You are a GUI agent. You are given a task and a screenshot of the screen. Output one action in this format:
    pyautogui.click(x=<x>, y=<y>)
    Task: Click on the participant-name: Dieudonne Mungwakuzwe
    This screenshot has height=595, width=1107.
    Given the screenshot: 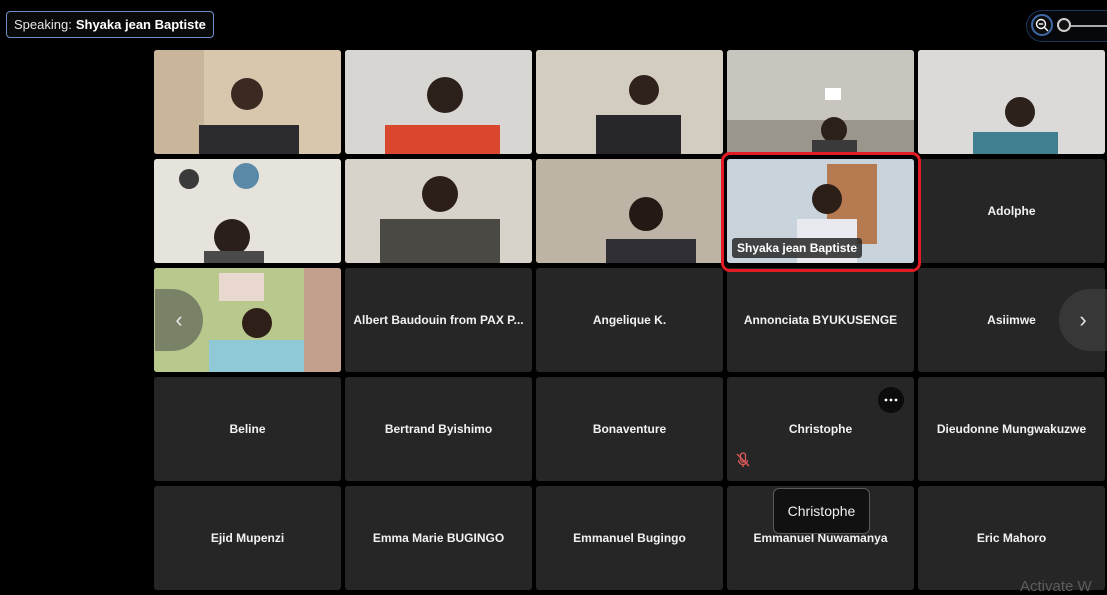 What is the action you would take?
    pyautogui.click(x=1011, y=429)
    